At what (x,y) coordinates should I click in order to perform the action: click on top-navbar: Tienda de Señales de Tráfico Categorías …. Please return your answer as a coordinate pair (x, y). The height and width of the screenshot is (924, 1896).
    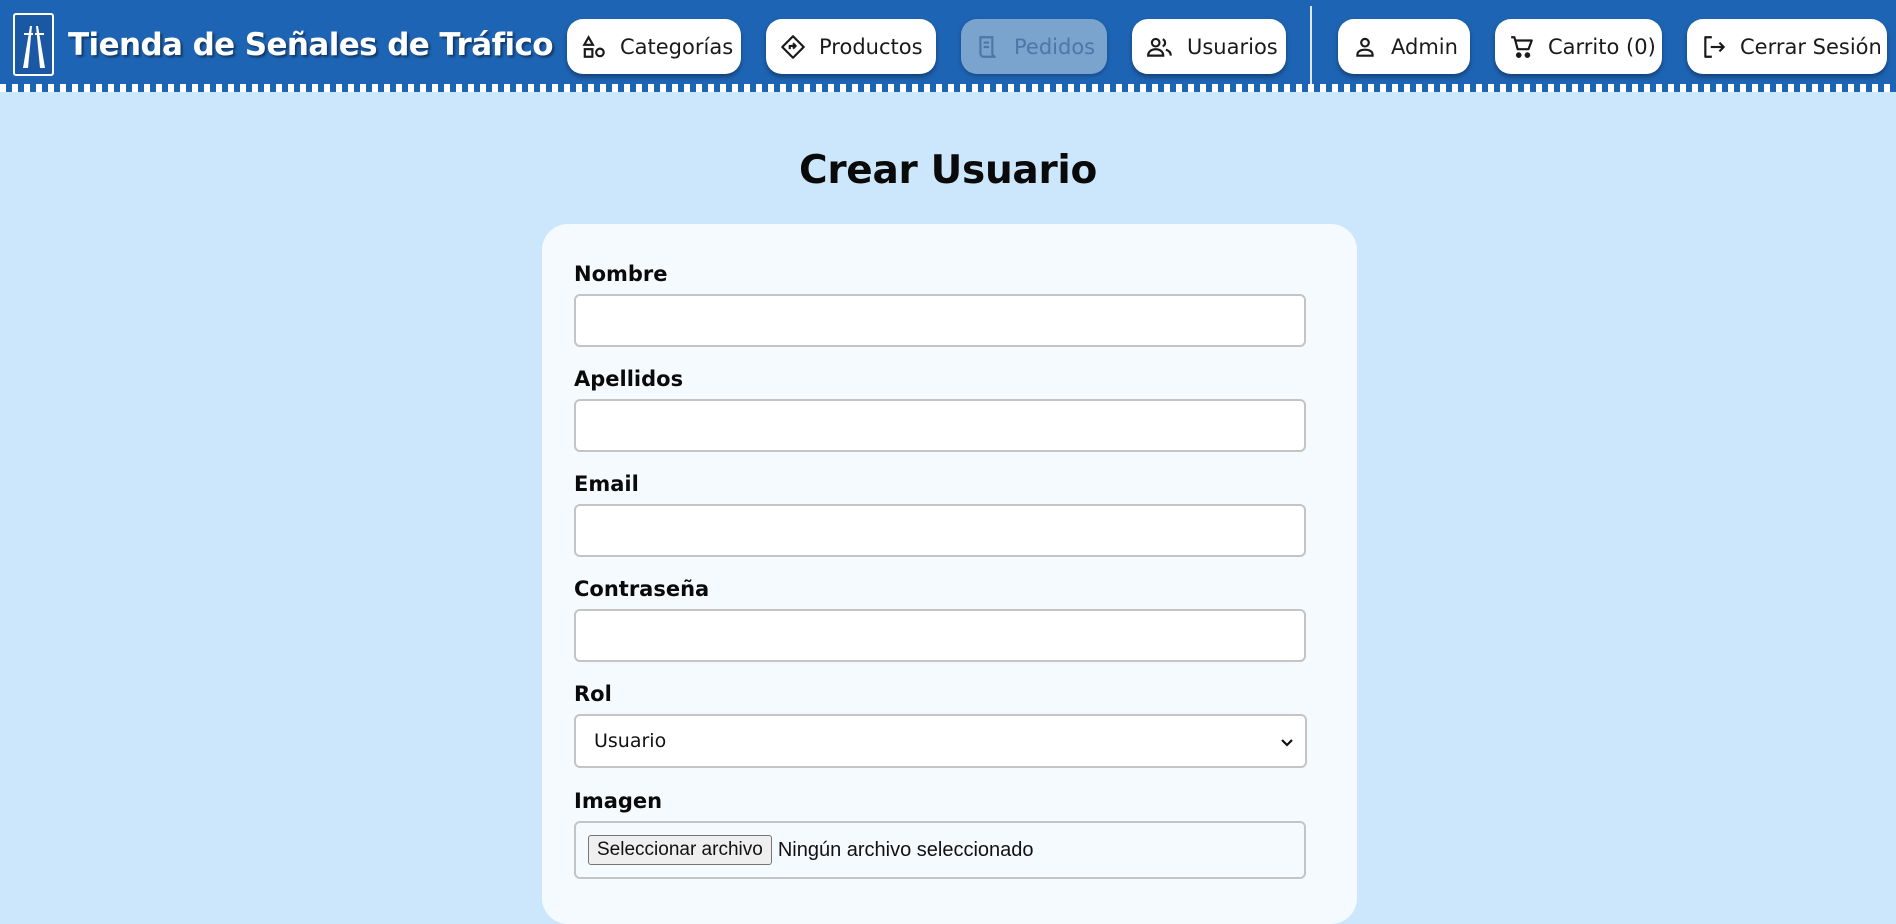
    Looking at the image, I should click on (948, 46).